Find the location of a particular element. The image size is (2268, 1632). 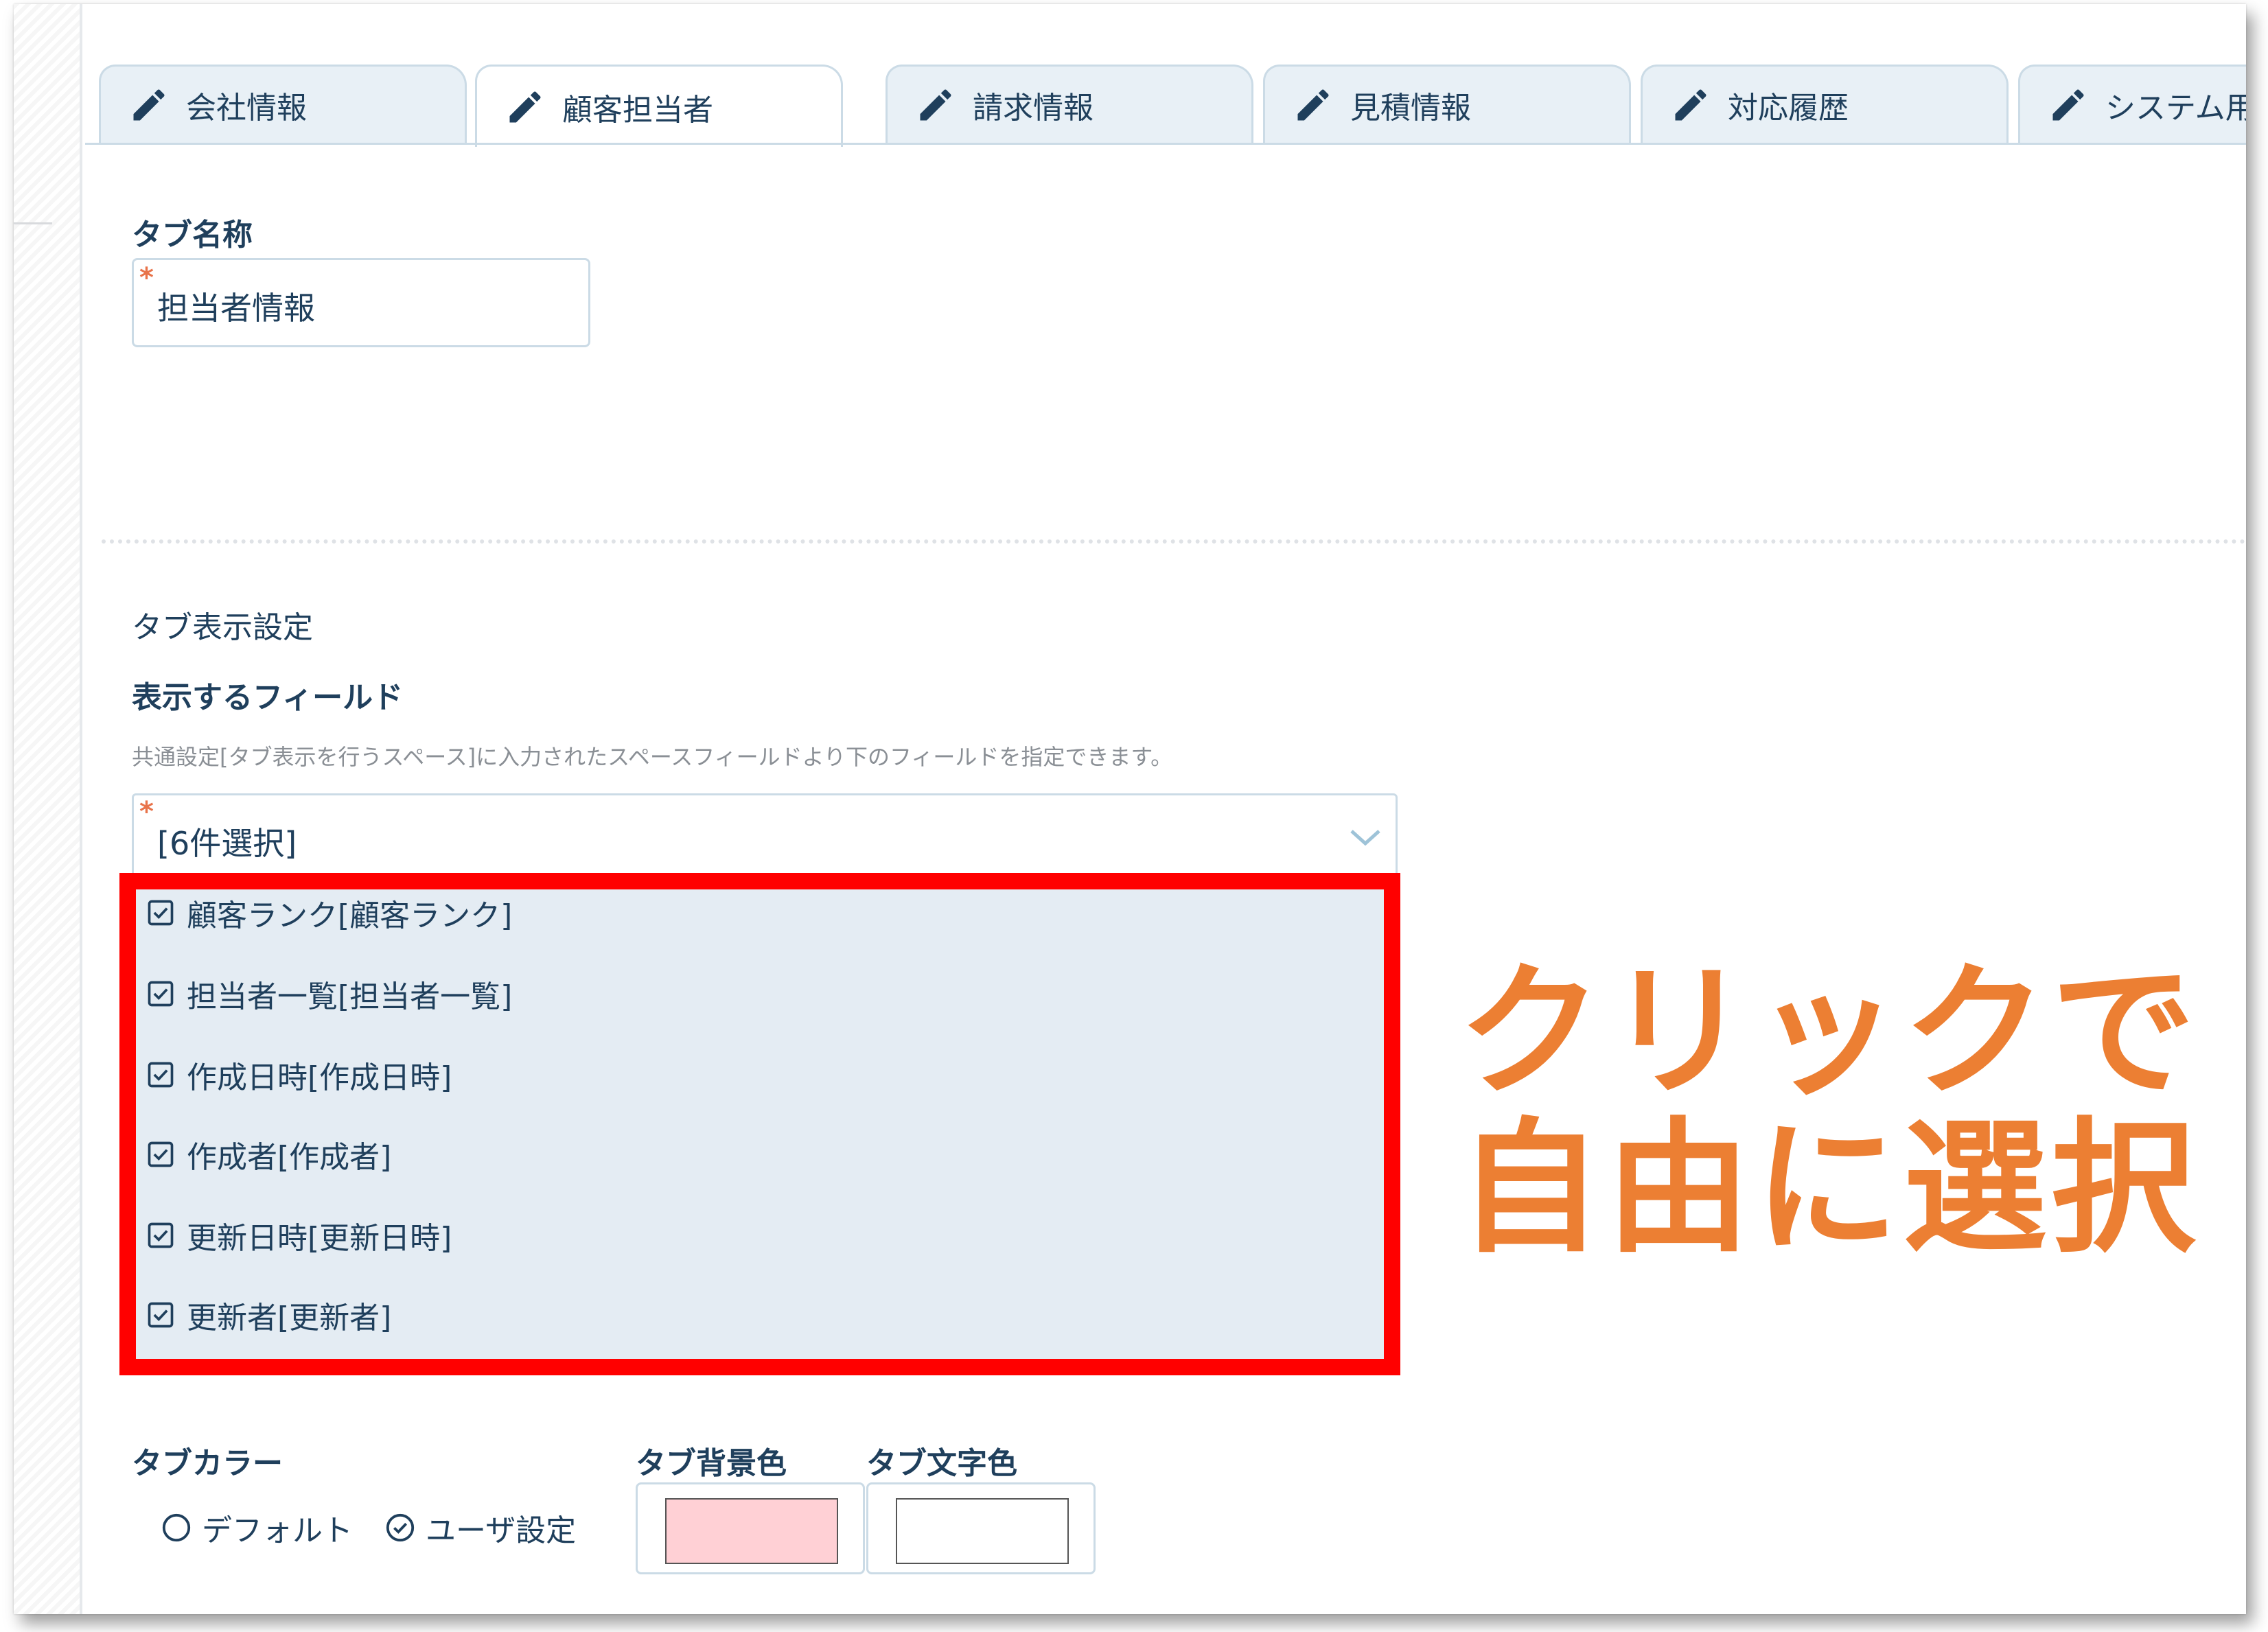

tab-support-history: 対応履歴 is located at coordinates (1825, 104).